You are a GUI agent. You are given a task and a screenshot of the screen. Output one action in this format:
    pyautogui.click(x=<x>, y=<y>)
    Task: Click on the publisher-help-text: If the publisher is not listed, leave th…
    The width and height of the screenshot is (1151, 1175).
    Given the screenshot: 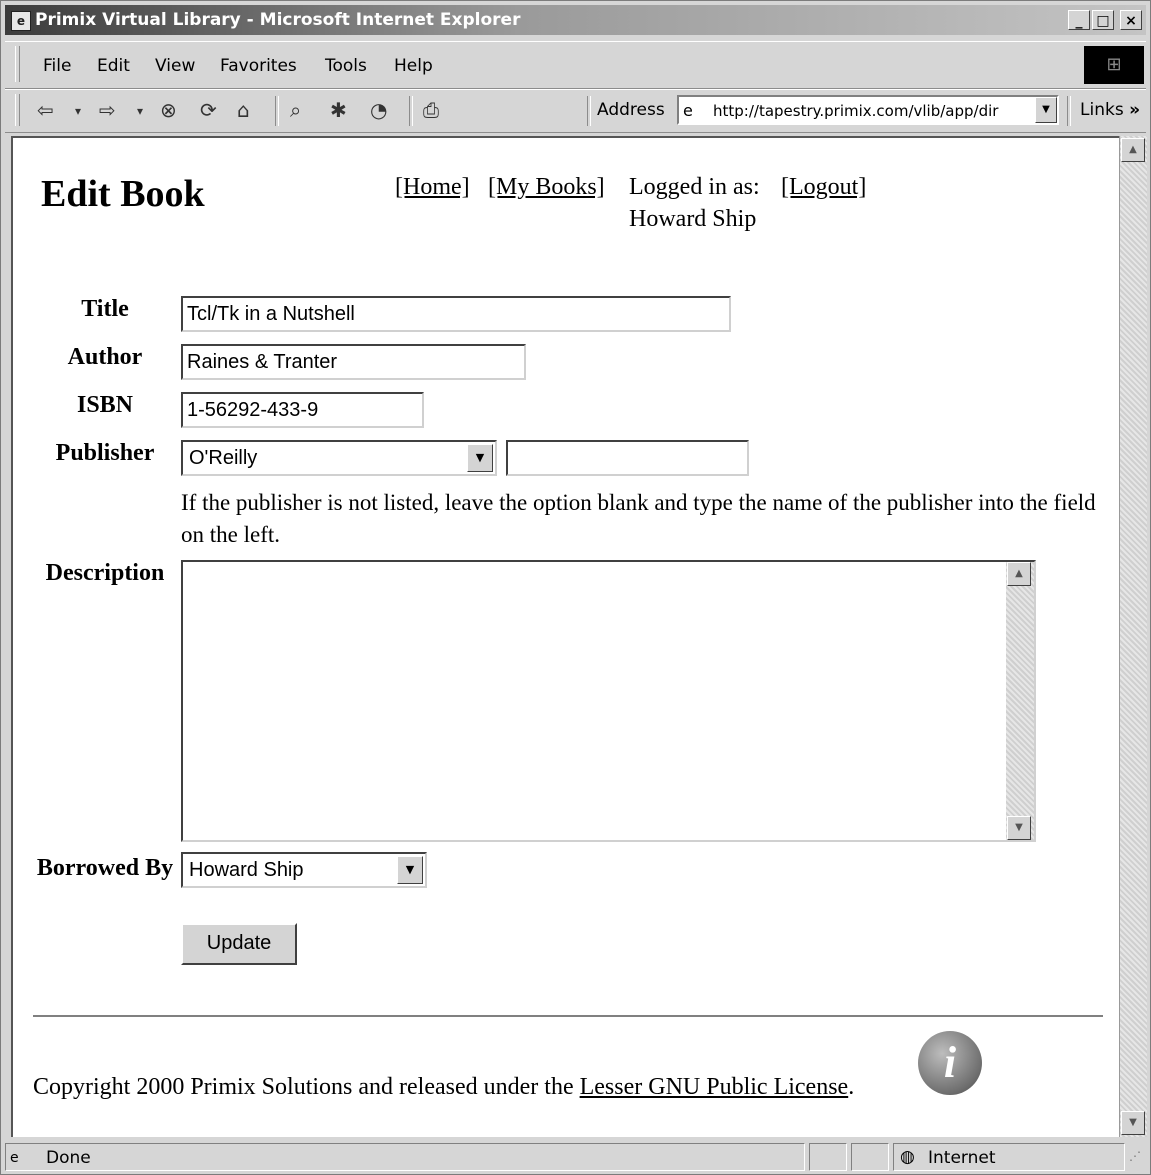 What is the action you would take?
    pyautogui.click(x=638, y=518)
    